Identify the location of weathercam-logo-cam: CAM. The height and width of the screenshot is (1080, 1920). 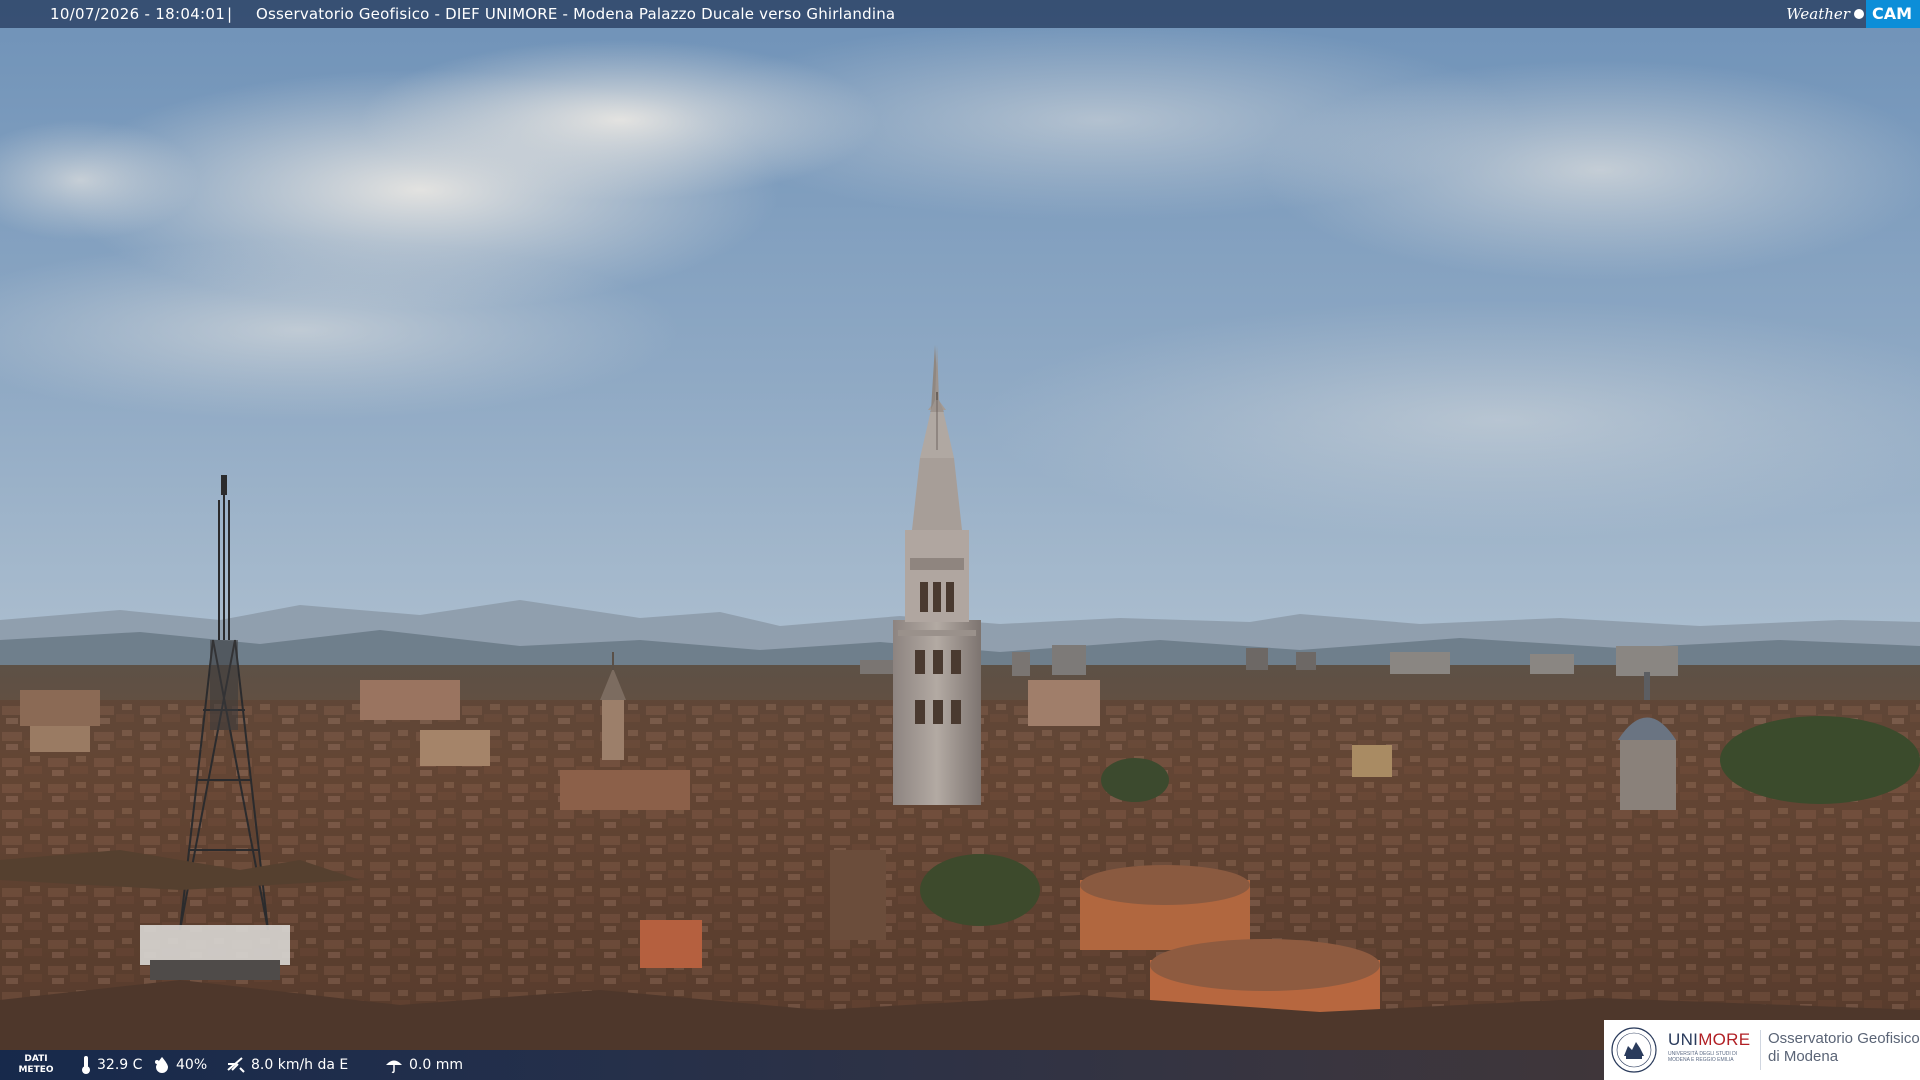
(1892, 14).